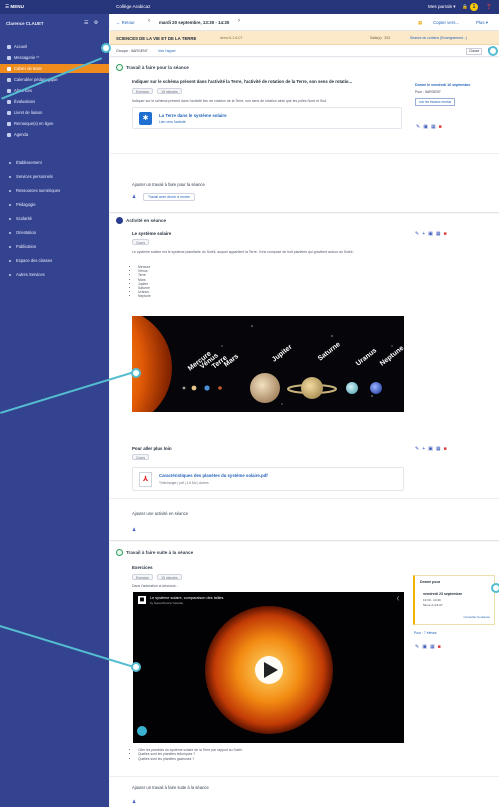  Describe the element at coordinates (489, 7) in the screenshot. I see `help-icon: ❓` at that location.